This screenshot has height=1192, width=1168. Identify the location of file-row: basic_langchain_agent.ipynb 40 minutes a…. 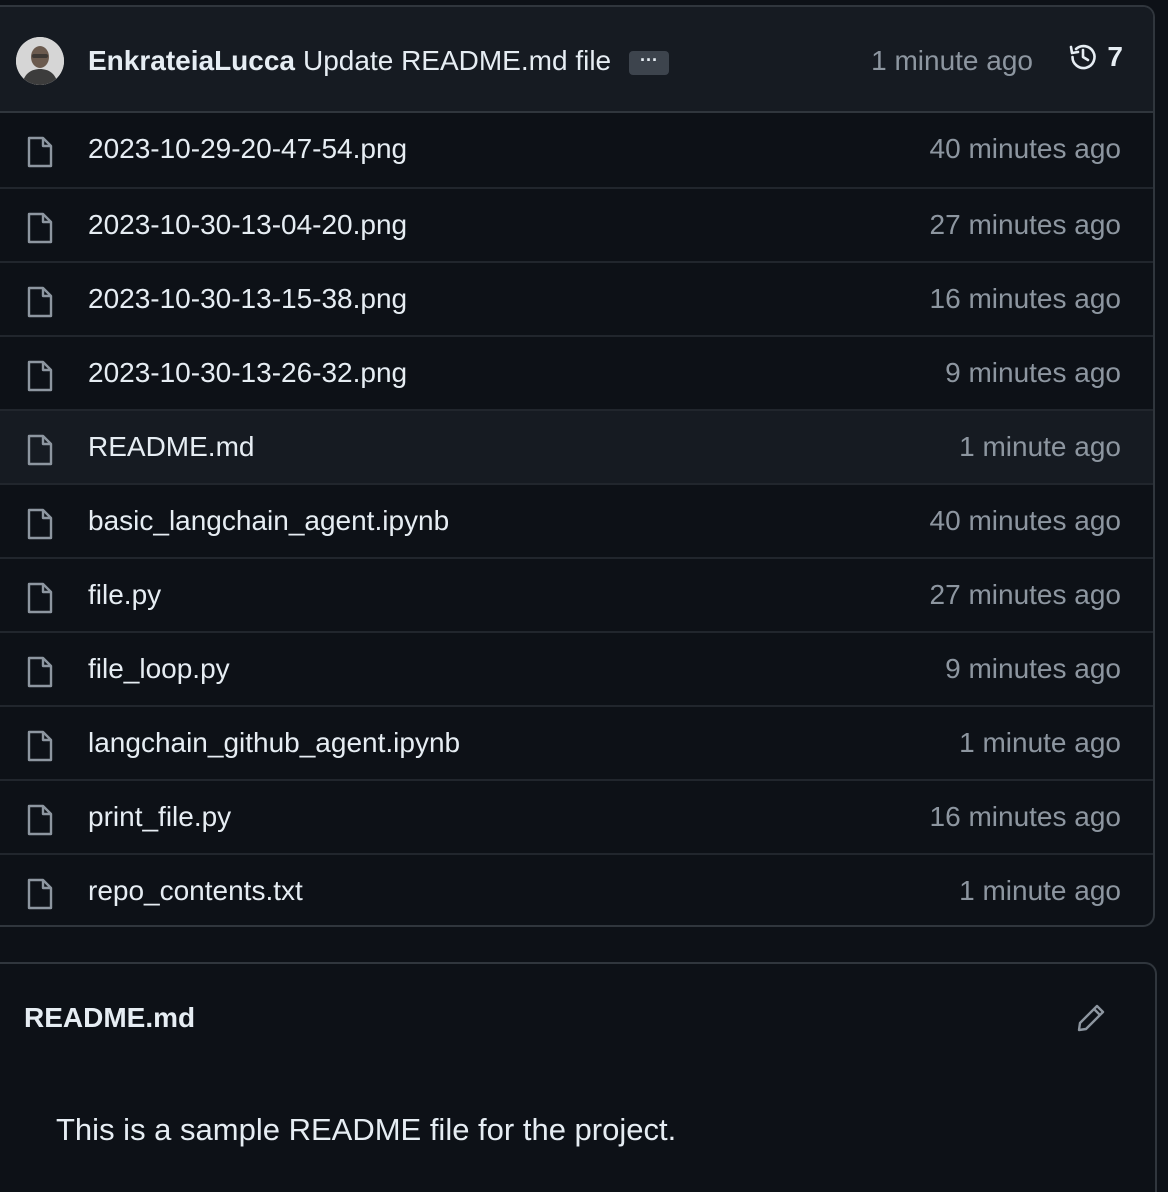
(576, 520).